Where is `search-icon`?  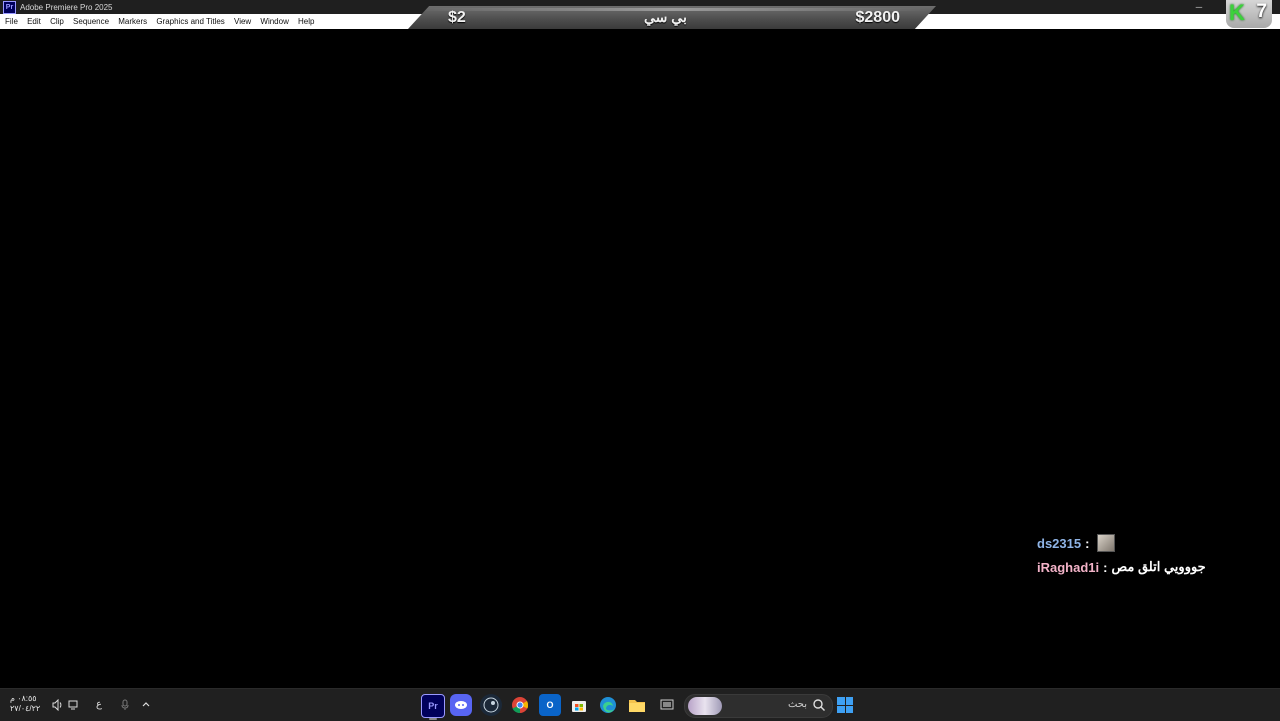
search-icon is located at coordinates (819, 705).